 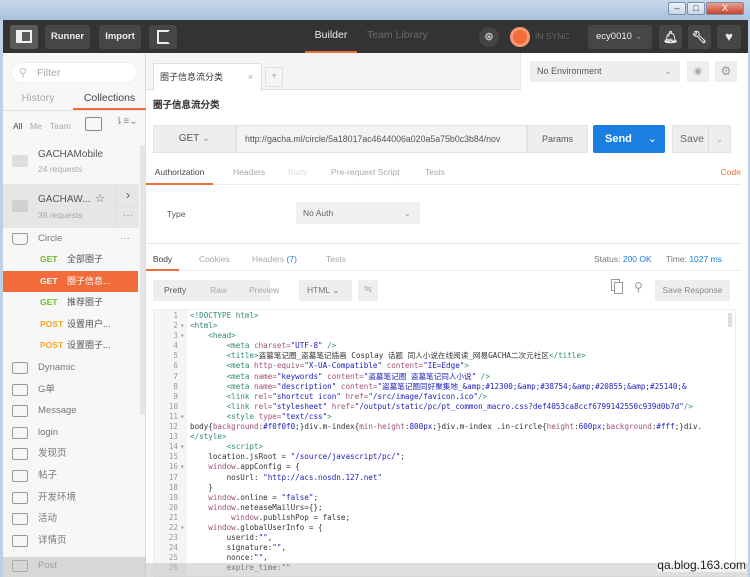 I want to click on save-button: Save ⌄, so click(x=701, y=139).